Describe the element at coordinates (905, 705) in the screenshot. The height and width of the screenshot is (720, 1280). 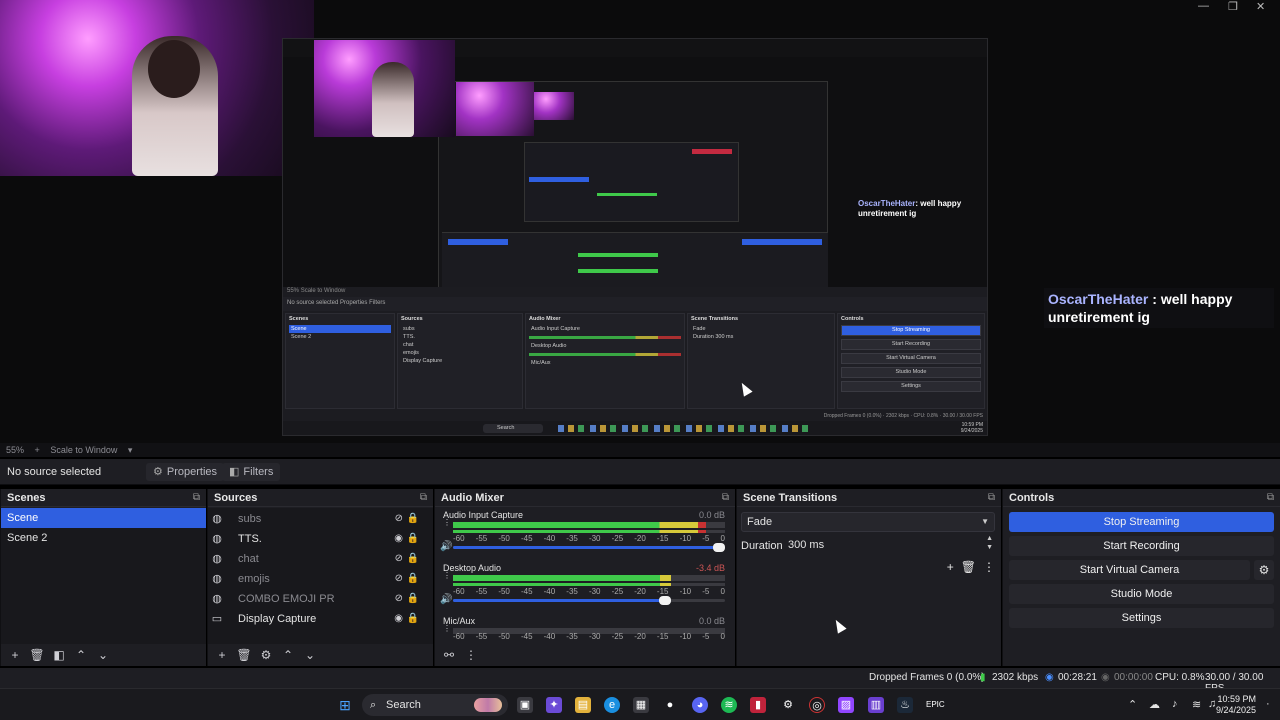
I see `steam-icon: ♨` at that location.